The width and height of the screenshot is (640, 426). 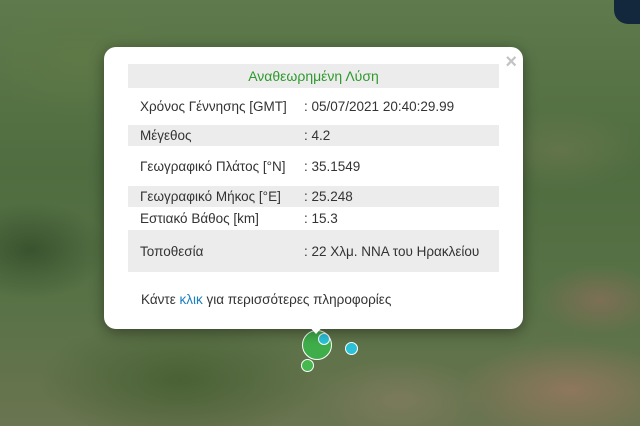 What do you see at coordinates (199, 218) in the screenshot?
I see `depth-label: Εστιακό Βάθος [km]` at bounding box center [199, 218].